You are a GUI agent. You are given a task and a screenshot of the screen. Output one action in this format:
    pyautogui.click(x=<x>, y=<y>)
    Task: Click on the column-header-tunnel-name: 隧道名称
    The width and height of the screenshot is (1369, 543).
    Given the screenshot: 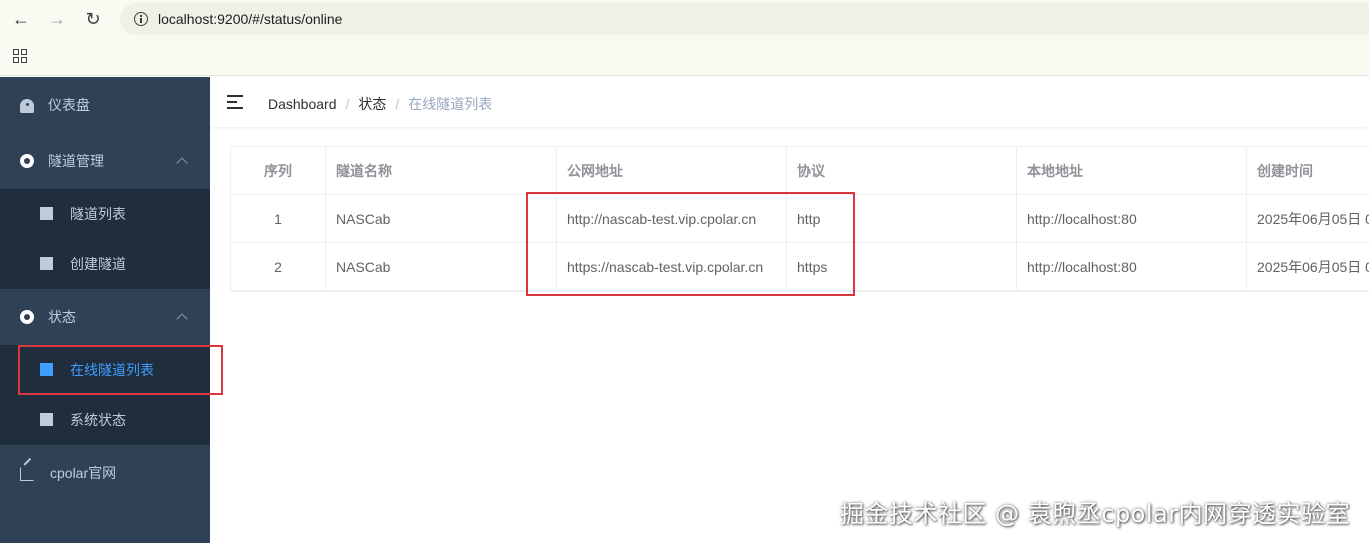 What is the action you would take?
    pyautogui.click(x=441, y=171)
    